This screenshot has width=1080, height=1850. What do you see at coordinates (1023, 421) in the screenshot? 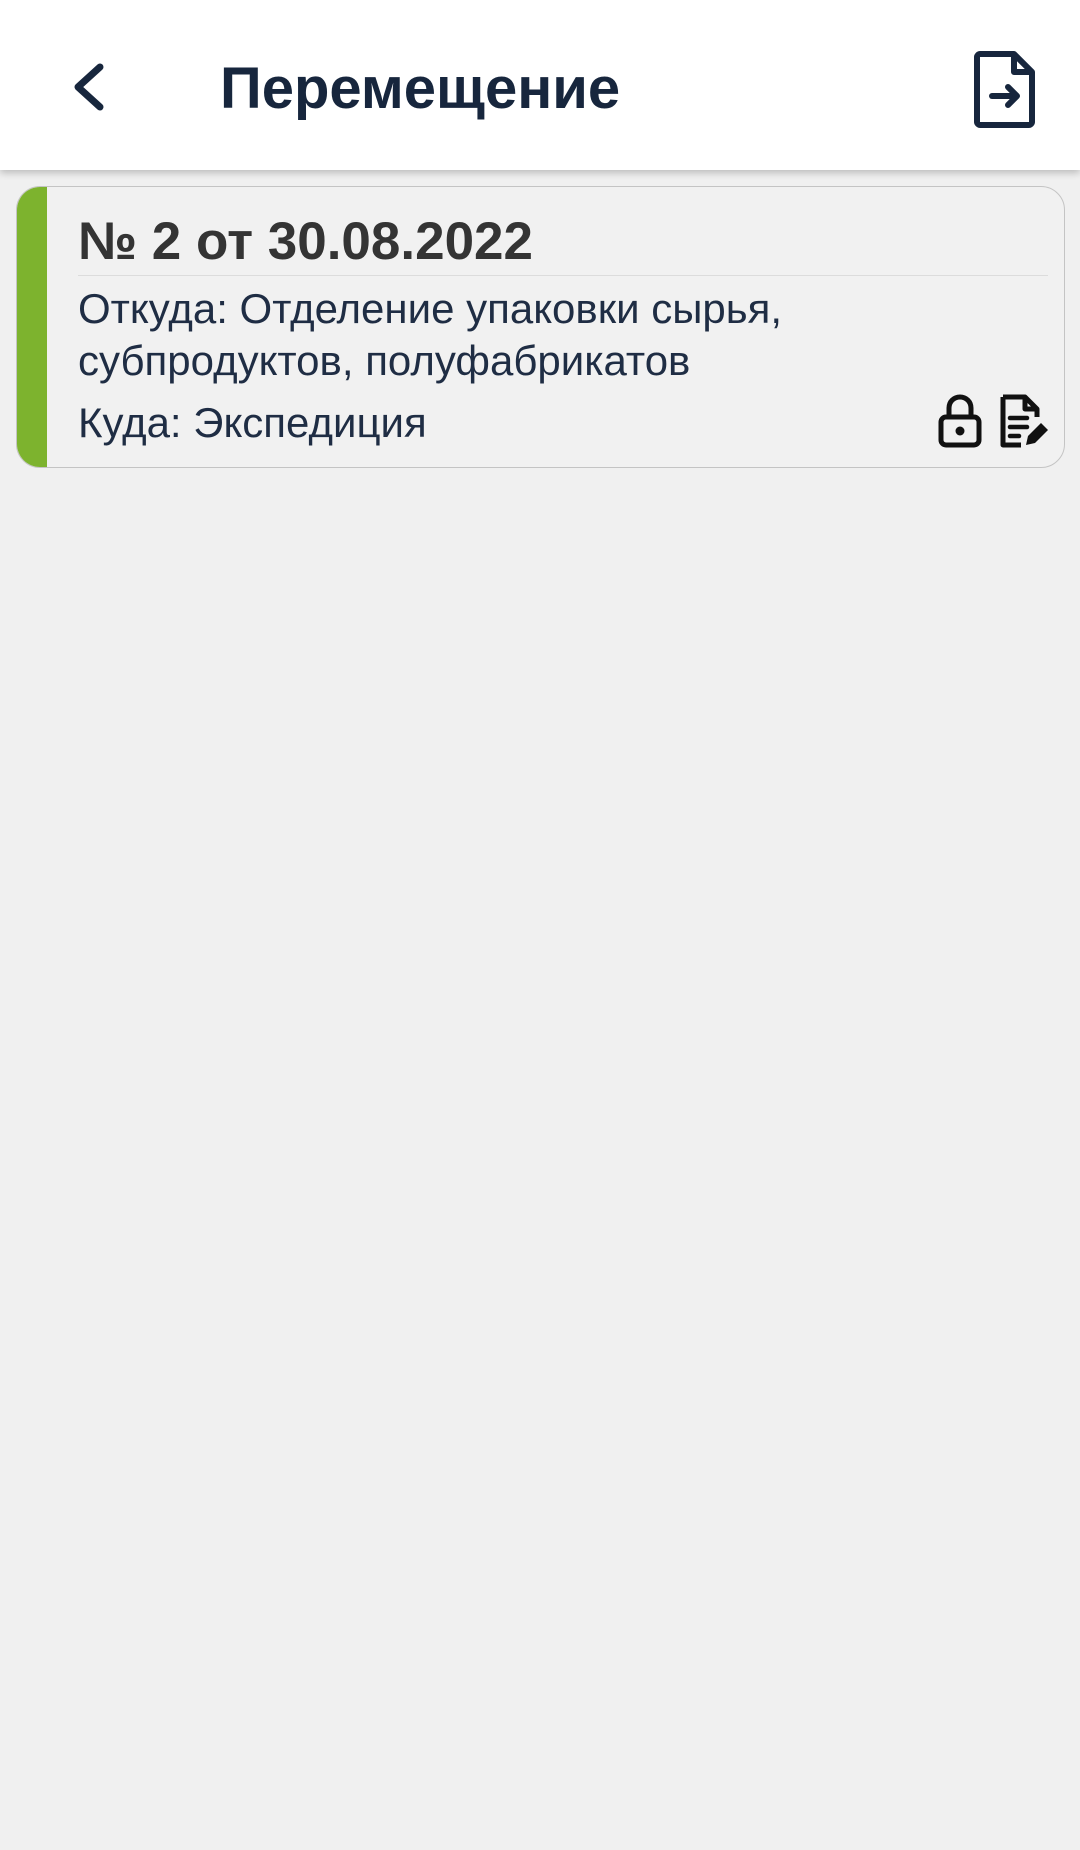
I see `file-edit-icon` at bounding box center [1023, 421].